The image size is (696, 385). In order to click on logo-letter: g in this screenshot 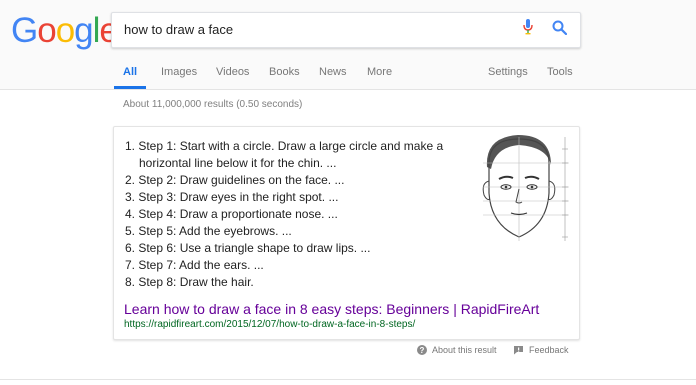, I will do `click(83, 30)`.